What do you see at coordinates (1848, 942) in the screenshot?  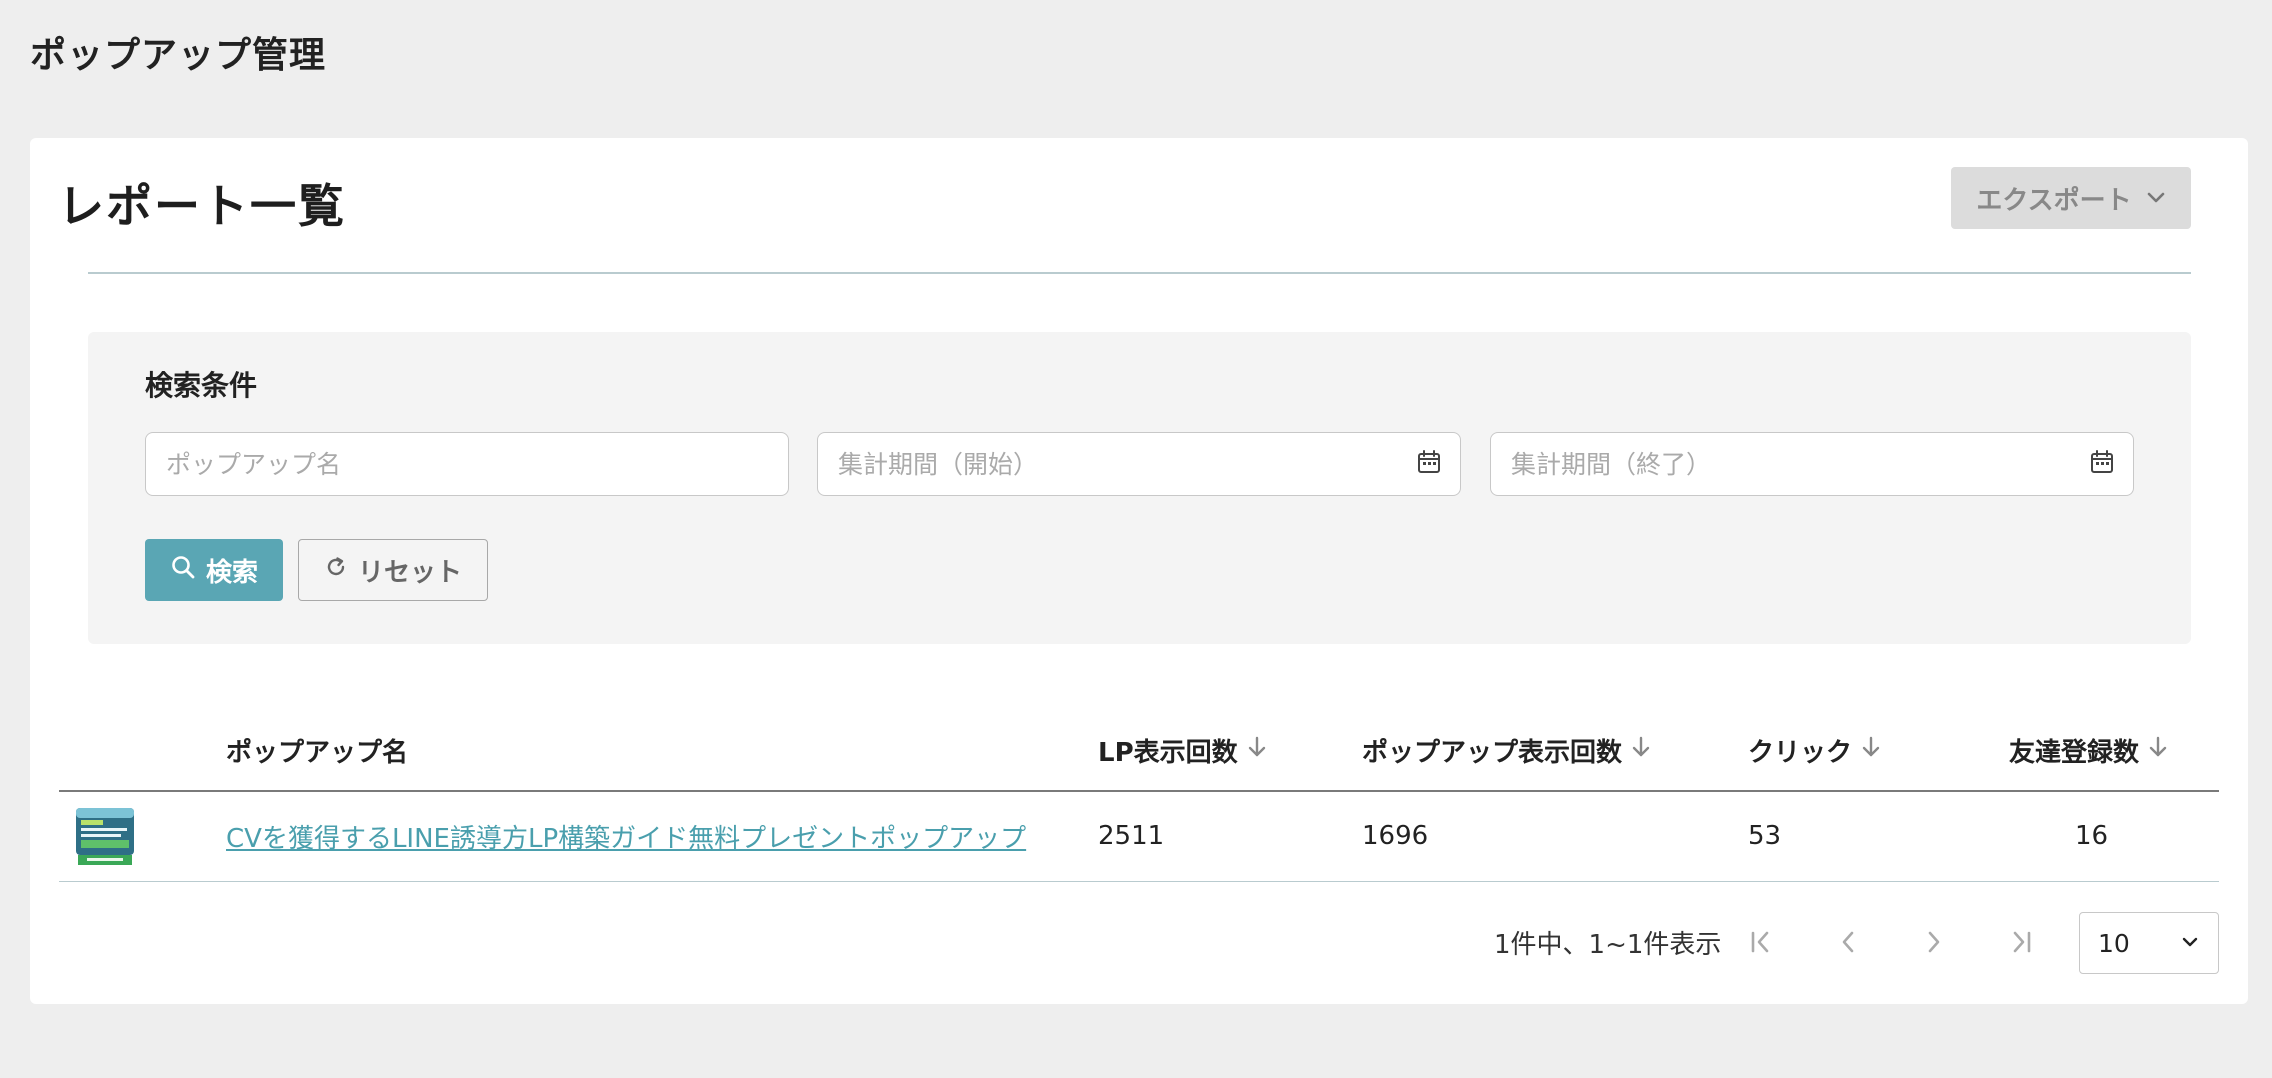 I see `chevron-left-icon` at bounding box center [1848, 942].